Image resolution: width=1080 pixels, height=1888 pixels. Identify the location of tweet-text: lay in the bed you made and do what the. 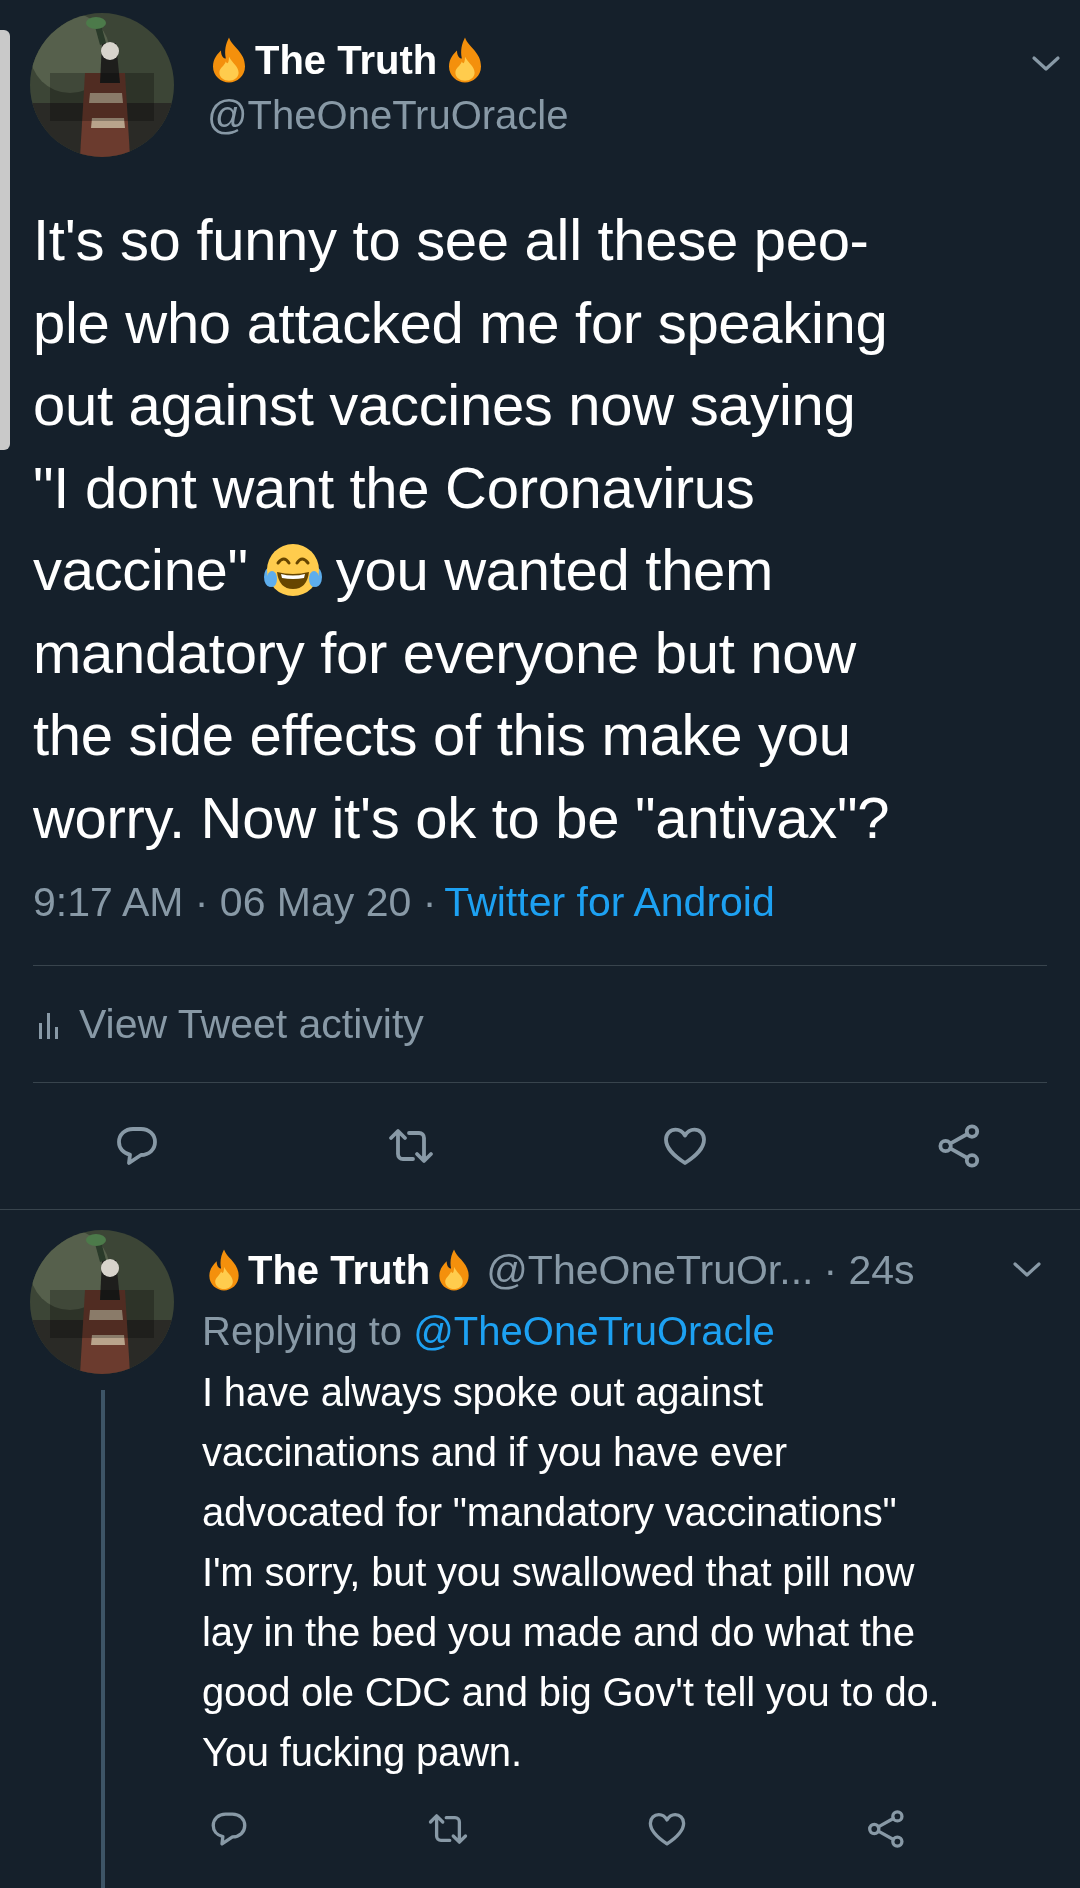
(558, 1632).